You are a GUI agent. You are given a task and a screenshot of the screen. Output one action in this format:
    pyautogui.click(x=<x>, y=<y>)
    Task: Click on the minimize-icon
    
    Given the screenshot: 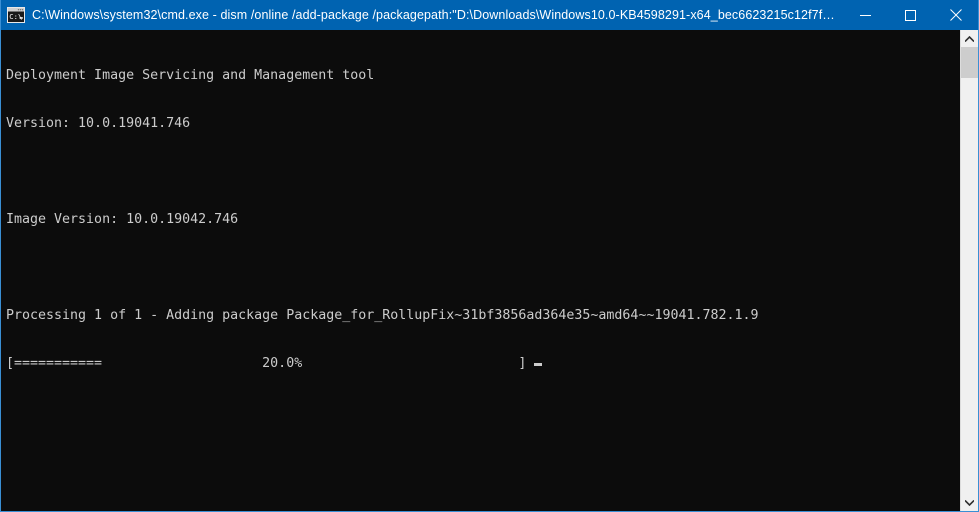 What is the action you would take?
    pyautogui.click(x=865, y=15)
    